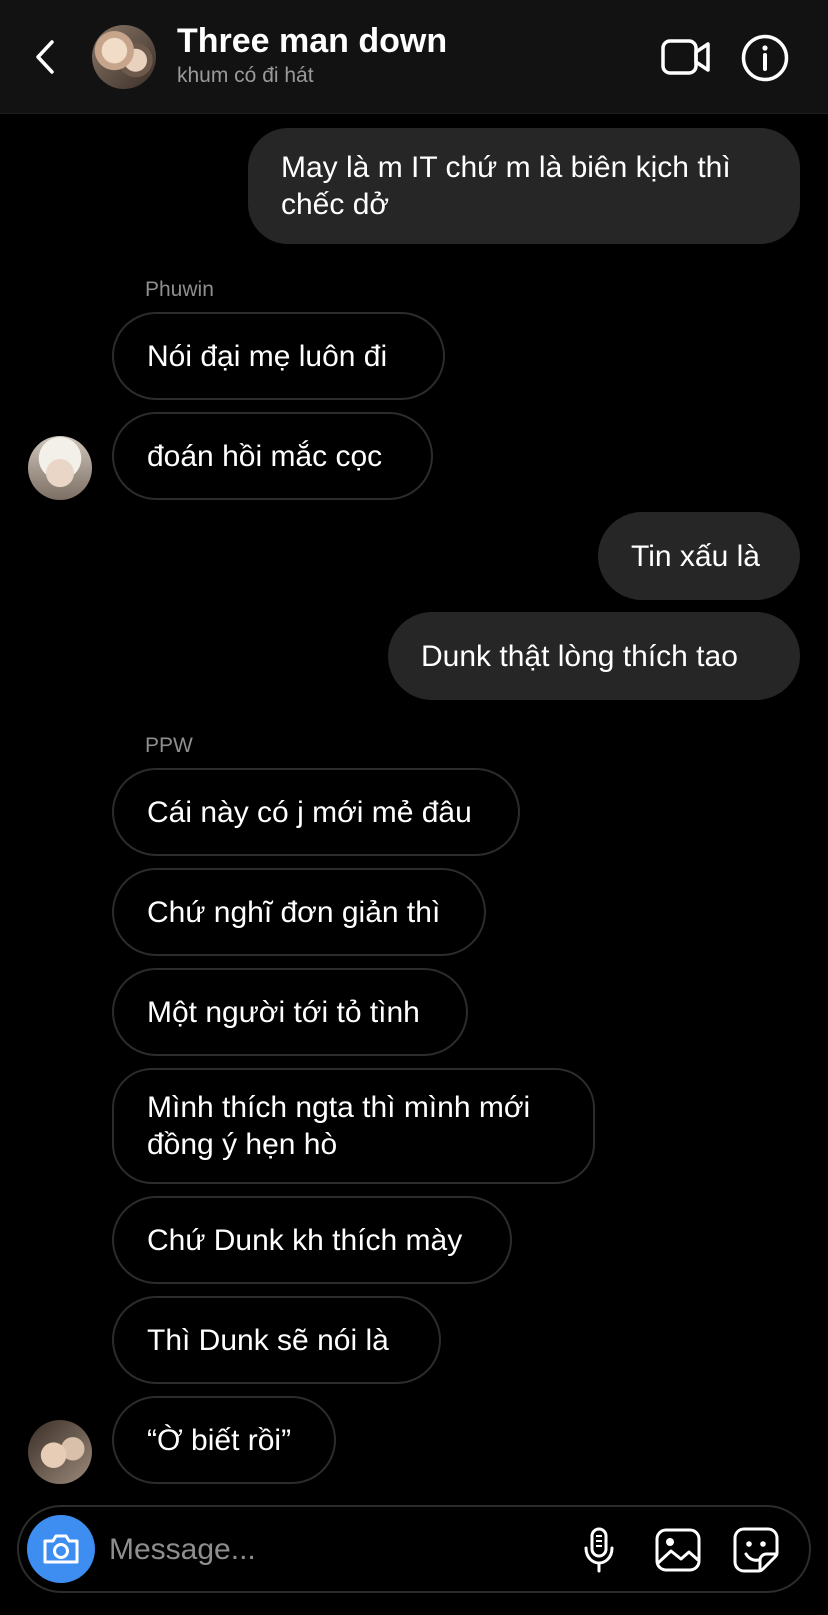 The width and height of the screenshot is (828, 1615). I want to click on chat-header: Three man down khum có đi hát, so click(414, 57).